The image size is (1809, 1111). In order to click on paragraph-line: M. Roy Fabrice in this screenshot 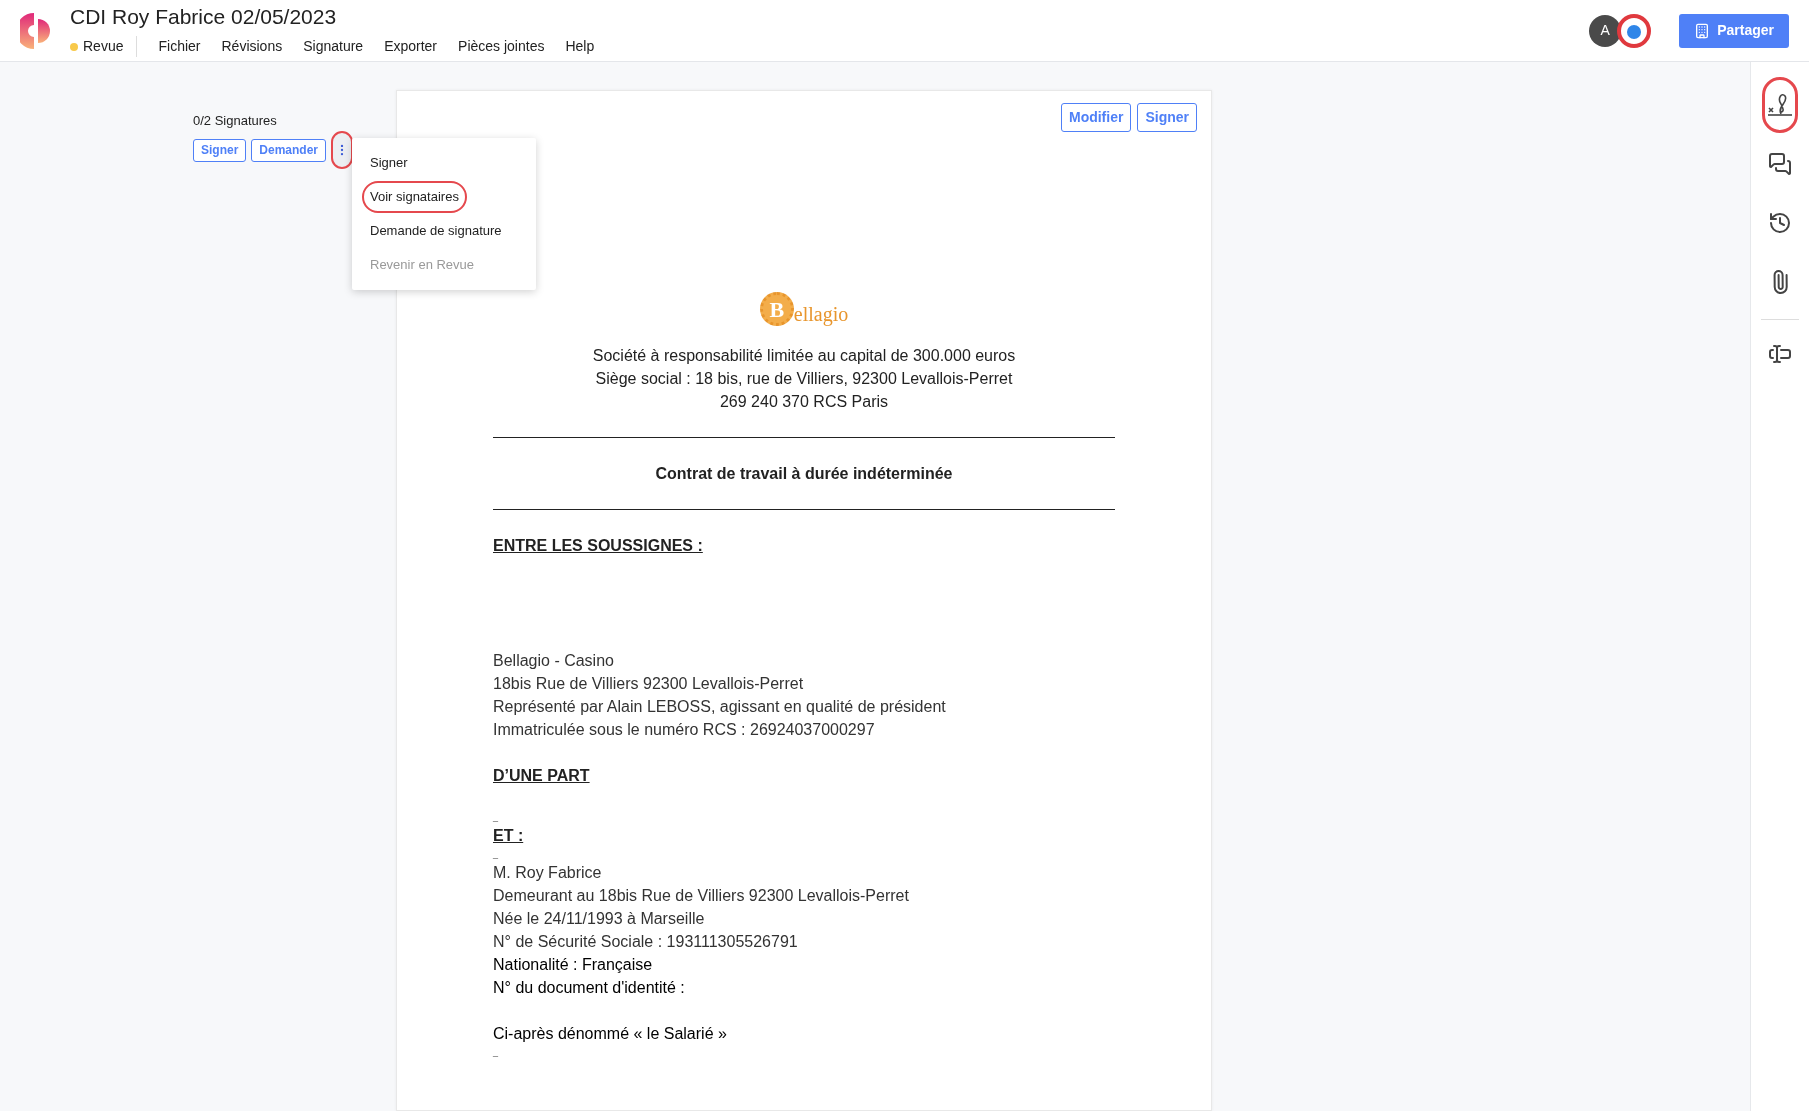, I will do `click(547, 872)`.